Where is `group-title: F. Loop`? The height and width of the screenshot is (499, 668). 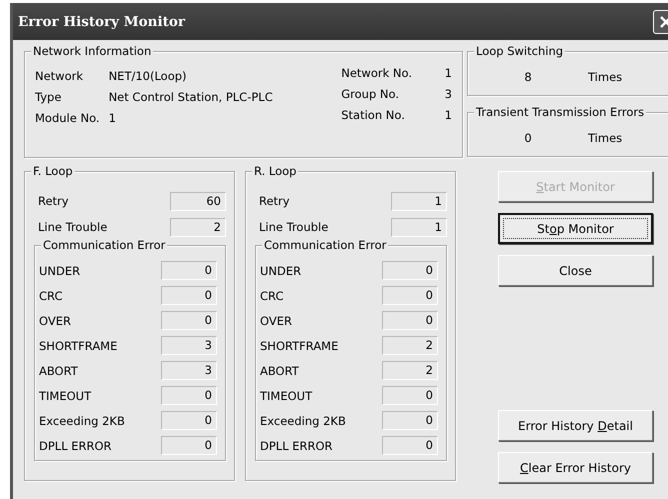 group-title: F. Loop is located at coordinates (53, 171).